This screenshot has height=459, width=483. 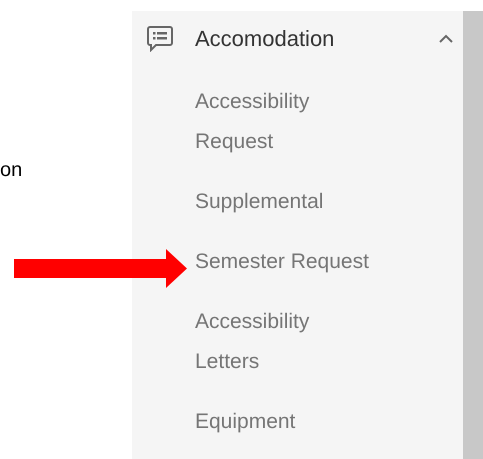 What do you see at coordinates (11, 170) in the screenshot?
I see `page-text: on` at bounding box center [11, 170].